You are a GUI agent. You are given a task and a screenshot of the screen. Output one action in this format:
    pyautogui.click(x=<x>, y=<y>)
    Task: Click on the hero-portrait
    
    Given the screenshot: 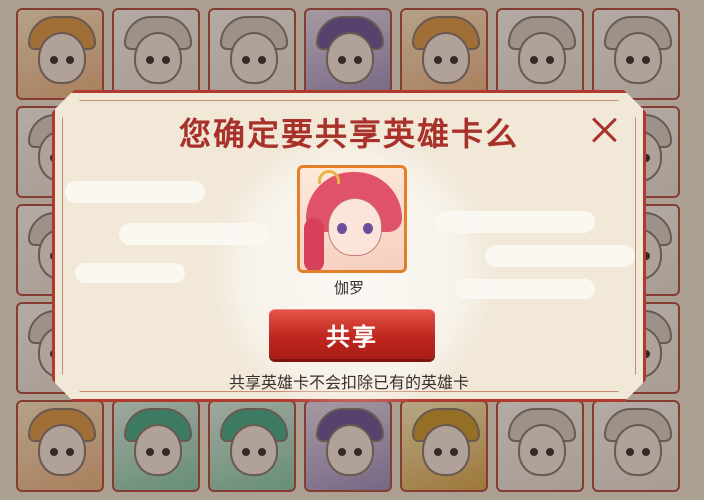 What is the action you would take?
    pyautogui.click(x=352, y=219)
    